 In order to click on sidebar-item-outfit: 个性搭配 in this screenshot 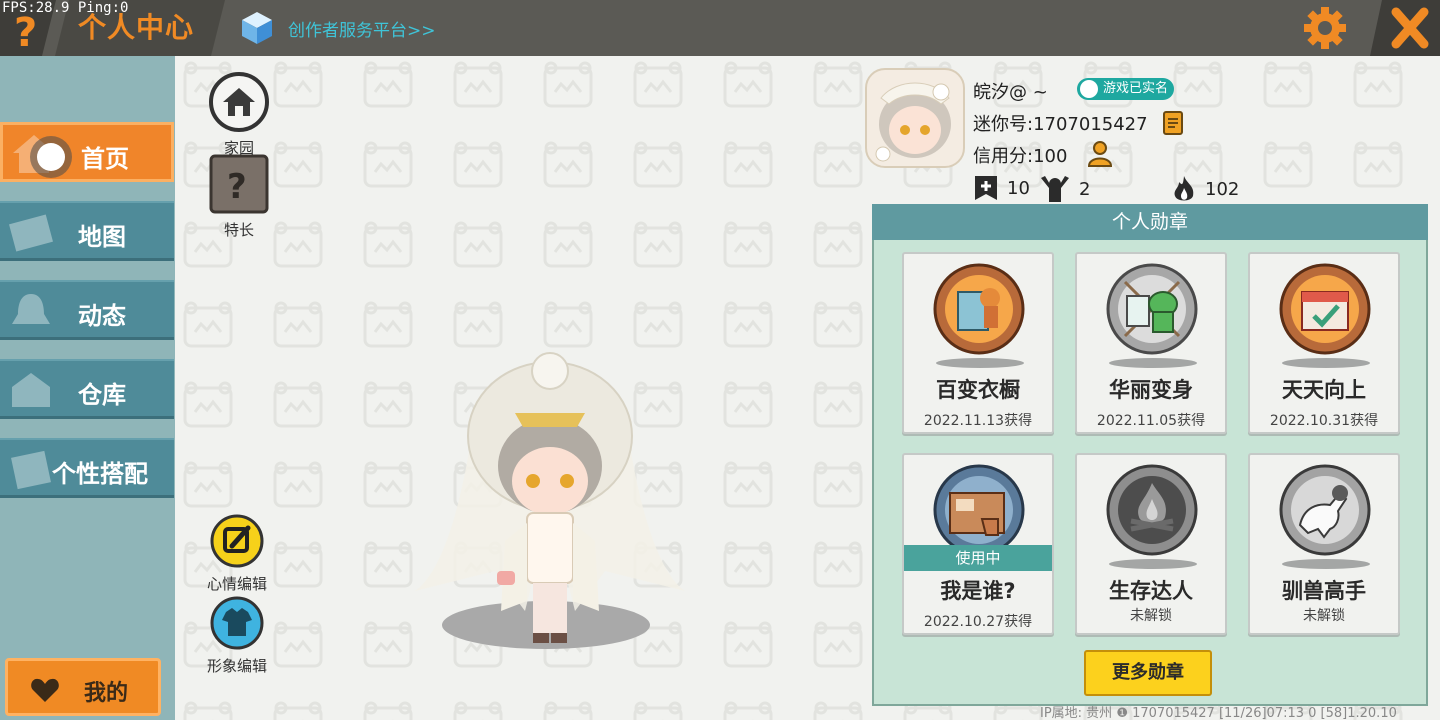, I will do `click(87, 468)`.